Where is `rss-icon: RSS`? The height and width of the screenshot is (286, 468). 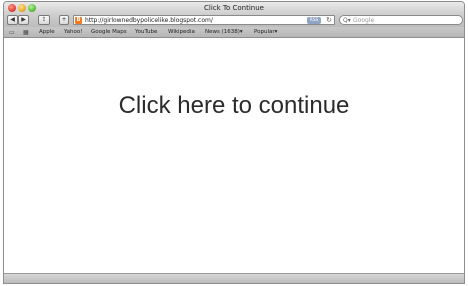 rss-icon: RSS is located at coordinates (314, 20).